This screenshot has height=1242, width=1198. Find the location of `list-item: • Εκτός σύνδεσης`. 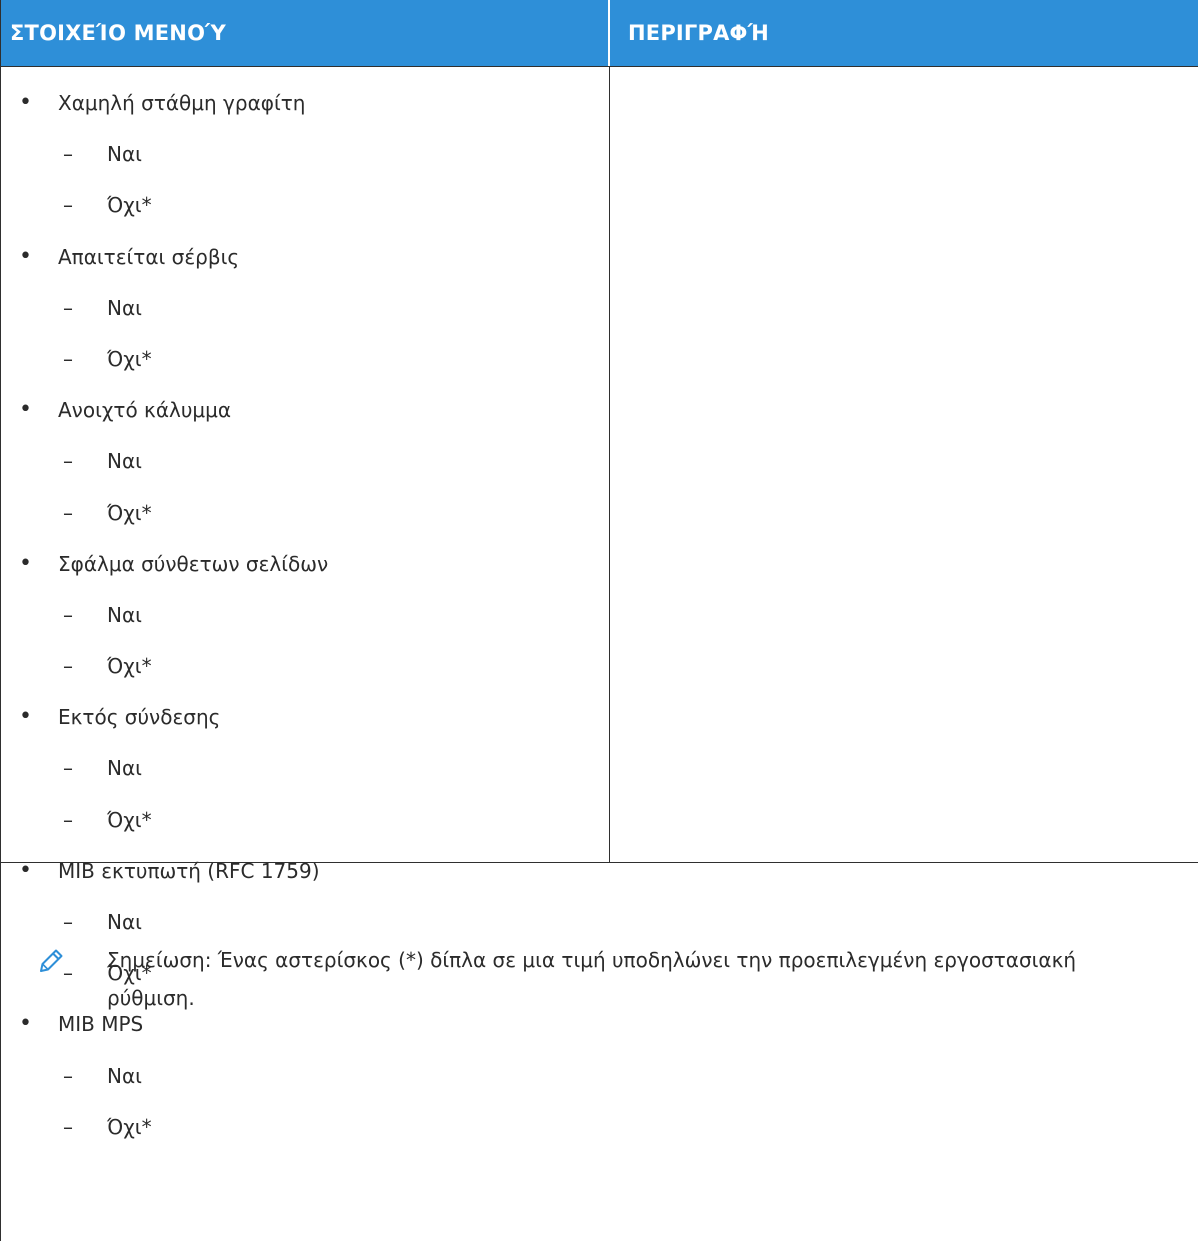

list-item: • Εκτός σύνδεσης is located at coordinates (305, 728).